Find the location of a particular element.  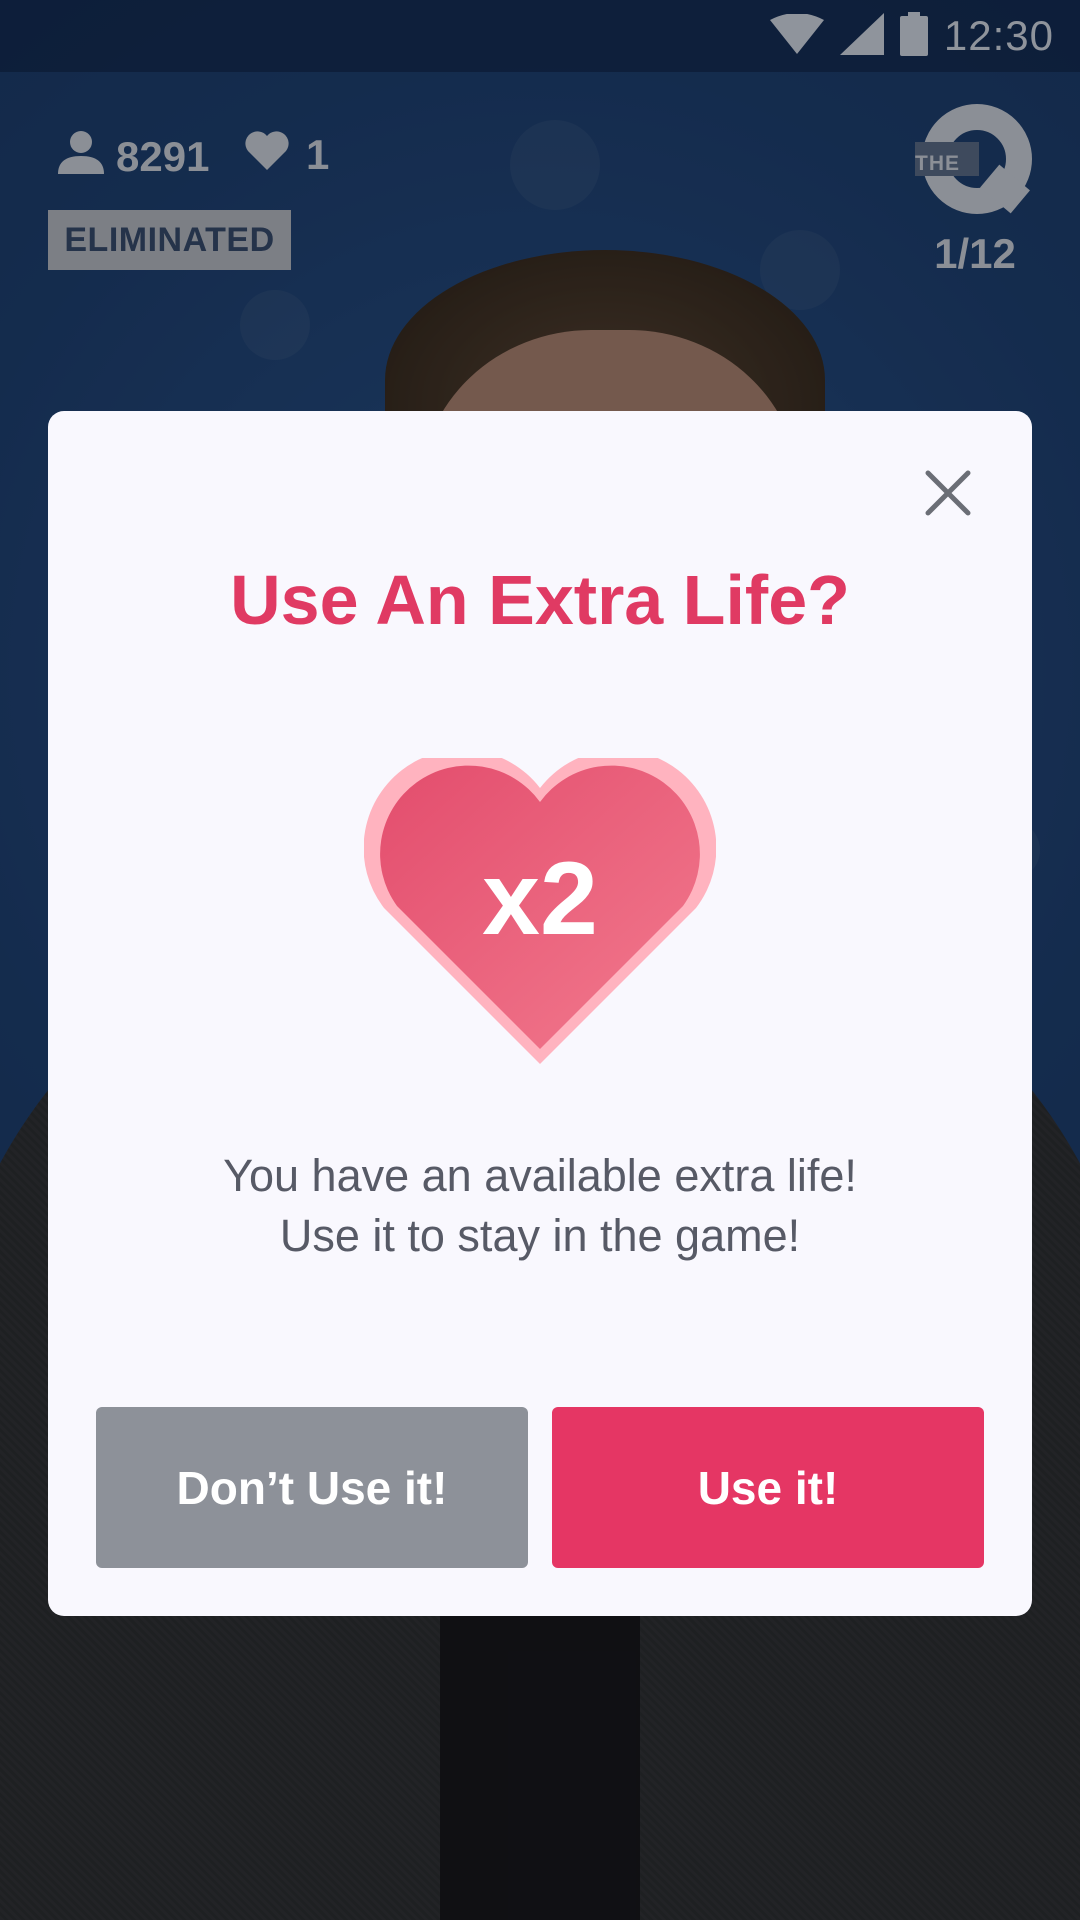

wifi-icon is located at coordinates (796, 35).